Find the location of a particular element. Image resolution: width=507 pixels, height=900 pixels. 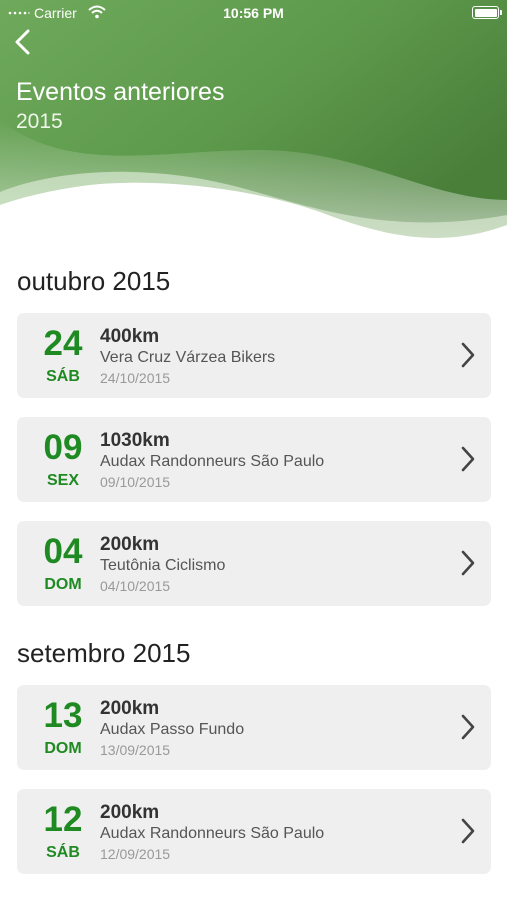

back-button is located at coordinates (24, 42).